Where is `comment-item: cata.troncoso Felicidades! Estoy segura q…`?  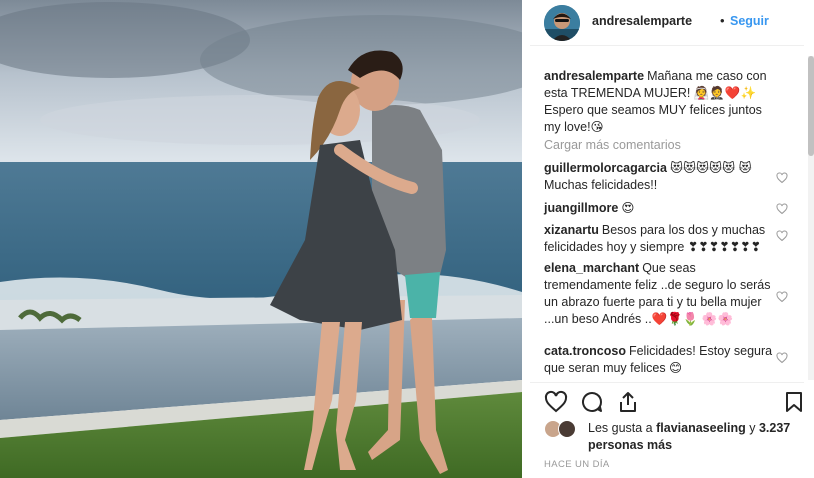 comment-item: cata.troncoso Felicidades! Estoy segura q… is located at coordinates (659, 360).